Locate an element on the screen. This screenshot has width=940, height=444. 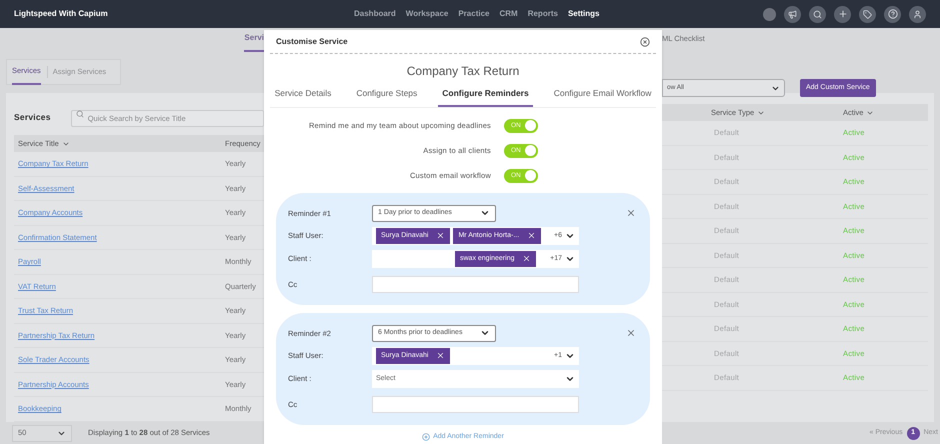
modal-title: Customise Service is located at coordinates (312, 42).